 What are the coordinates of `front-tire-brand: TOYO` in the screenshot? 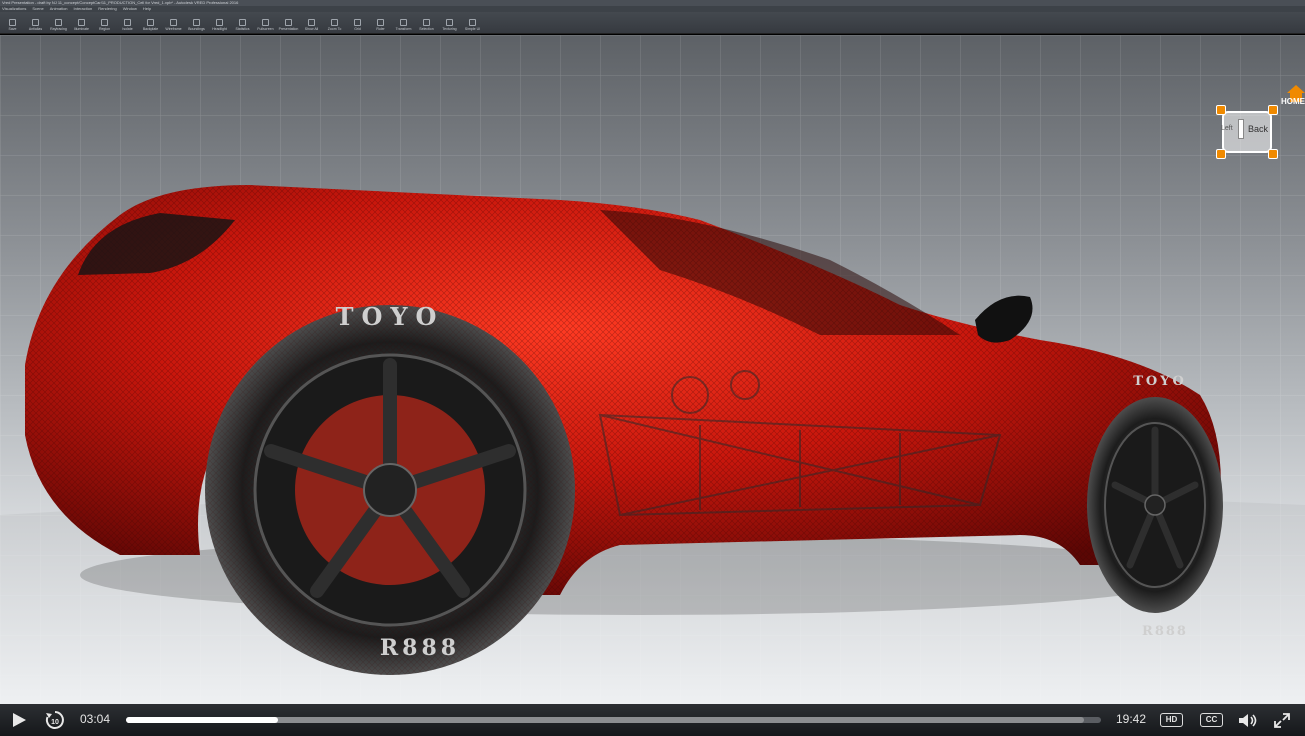 It's located at (390, 316).